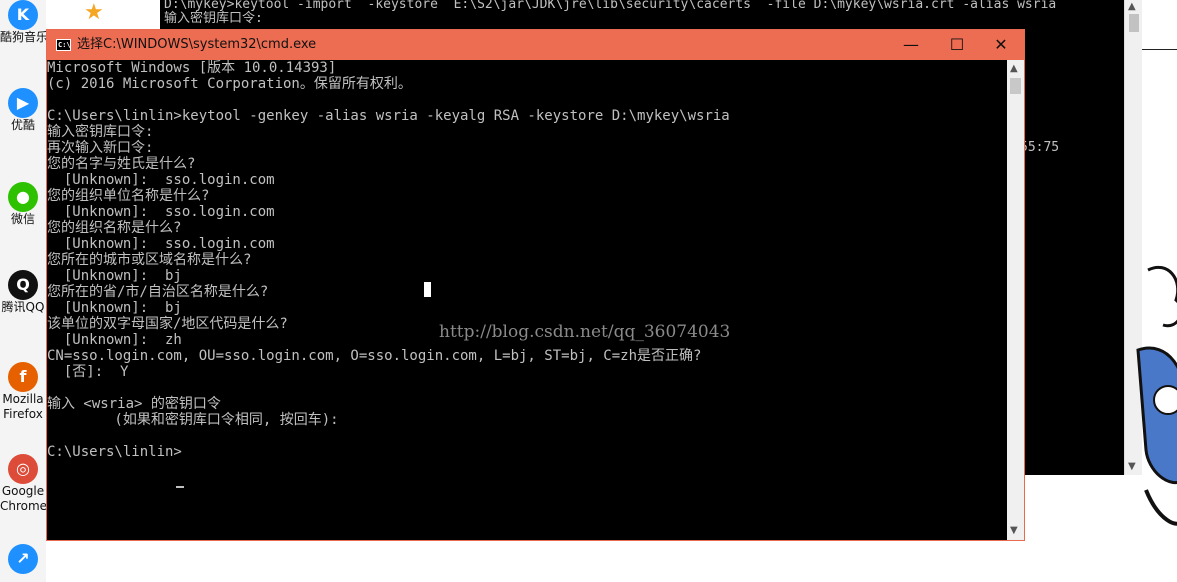 The width and height of the screenshot is (1177, 582). What do you see at coordinates (114, 452) in the screenshot?
I see `console-line: C:\Users\linlin>` at bounding box center [114, 452].